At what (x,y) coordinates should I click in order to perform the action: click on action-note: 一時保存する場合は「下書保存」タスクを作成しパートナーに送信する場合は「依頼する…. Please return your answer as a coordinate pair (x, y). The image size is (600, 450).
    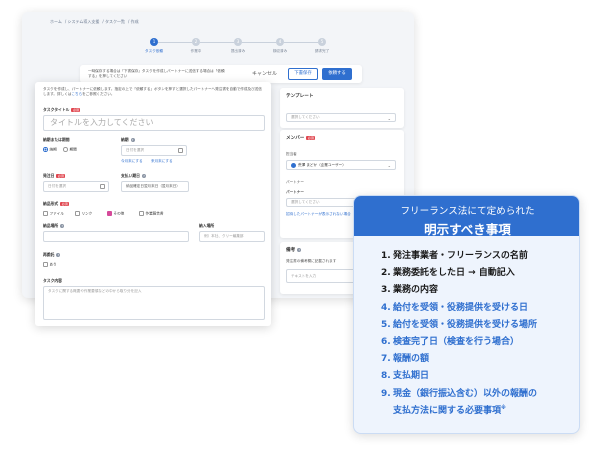
    Looking at the image, I should click on (156, 73).